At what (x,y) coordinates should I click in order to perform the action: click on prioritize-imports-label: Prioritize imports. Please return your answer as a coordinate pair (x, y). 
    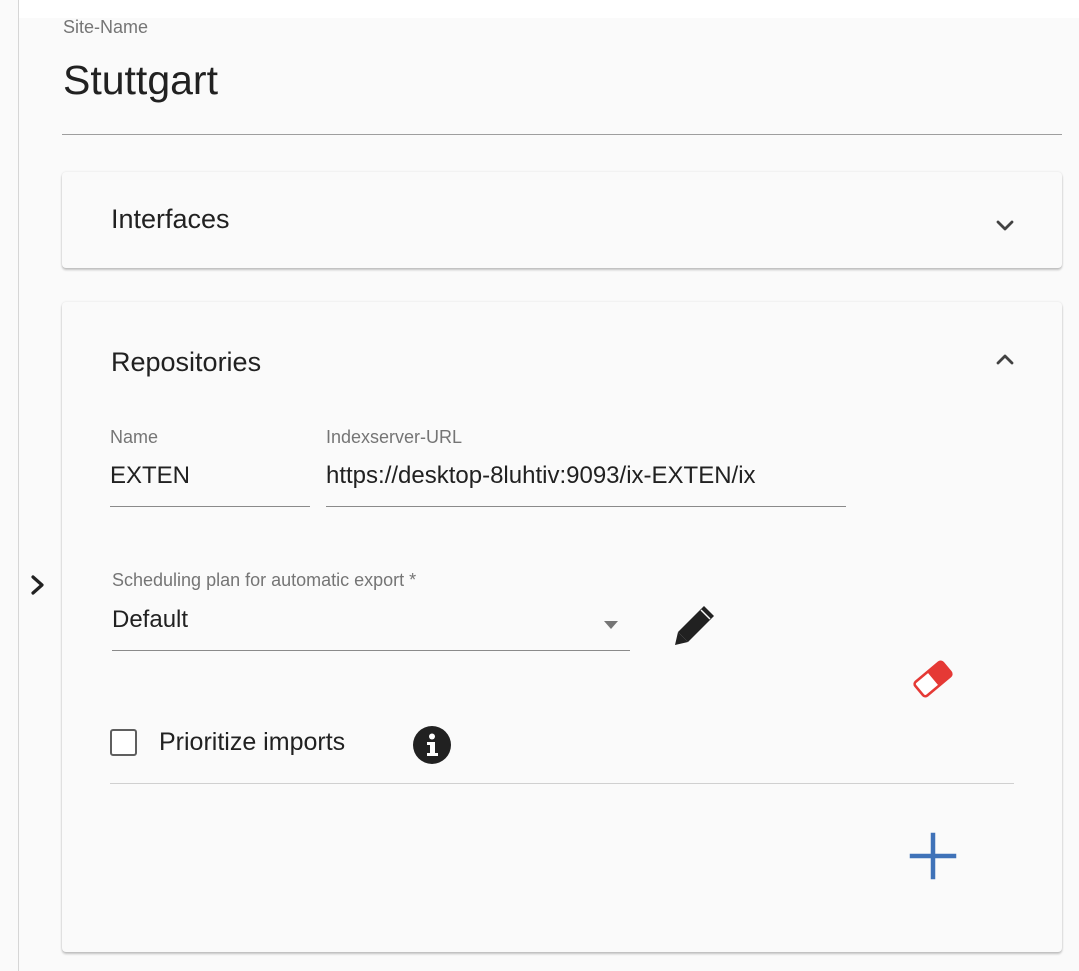
    Looking at the image, I should click on (252, 742).